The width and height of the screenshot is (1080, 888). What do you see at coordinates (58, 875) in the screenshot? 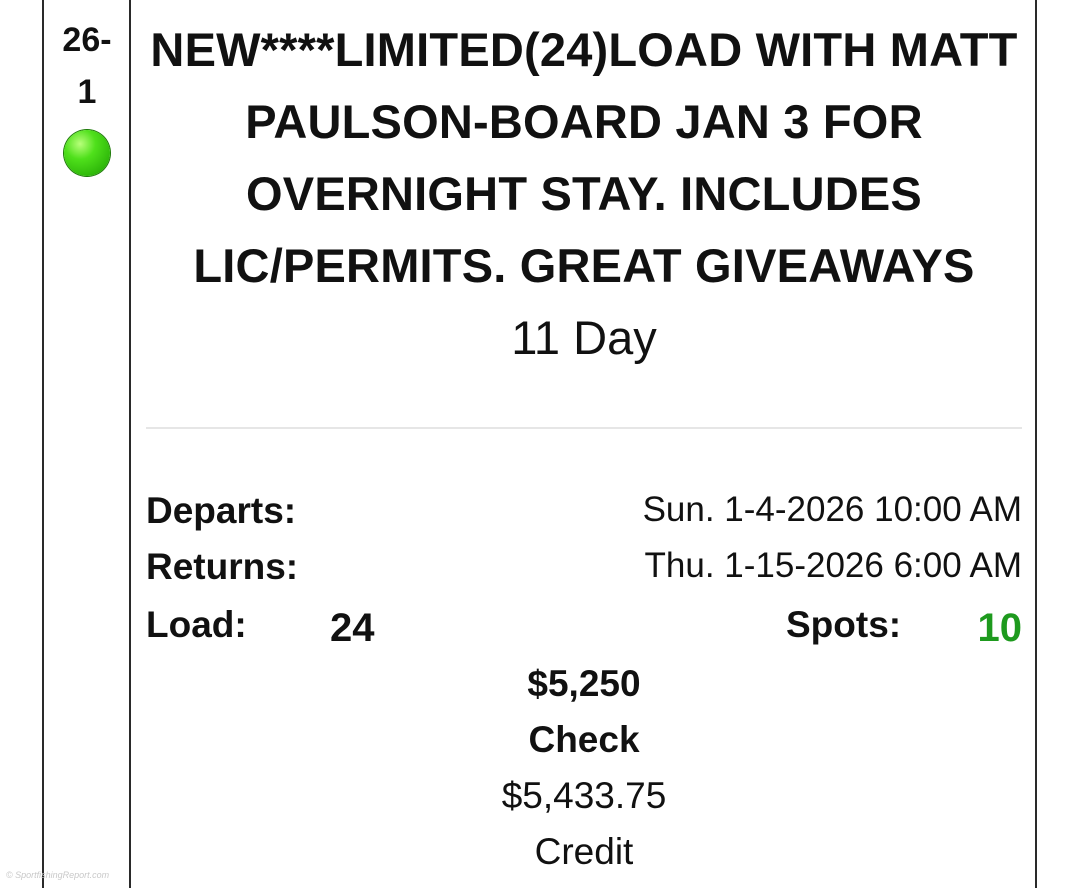
I see `watermark: © SportfishingReport.com` at bounding box center [58, 875].